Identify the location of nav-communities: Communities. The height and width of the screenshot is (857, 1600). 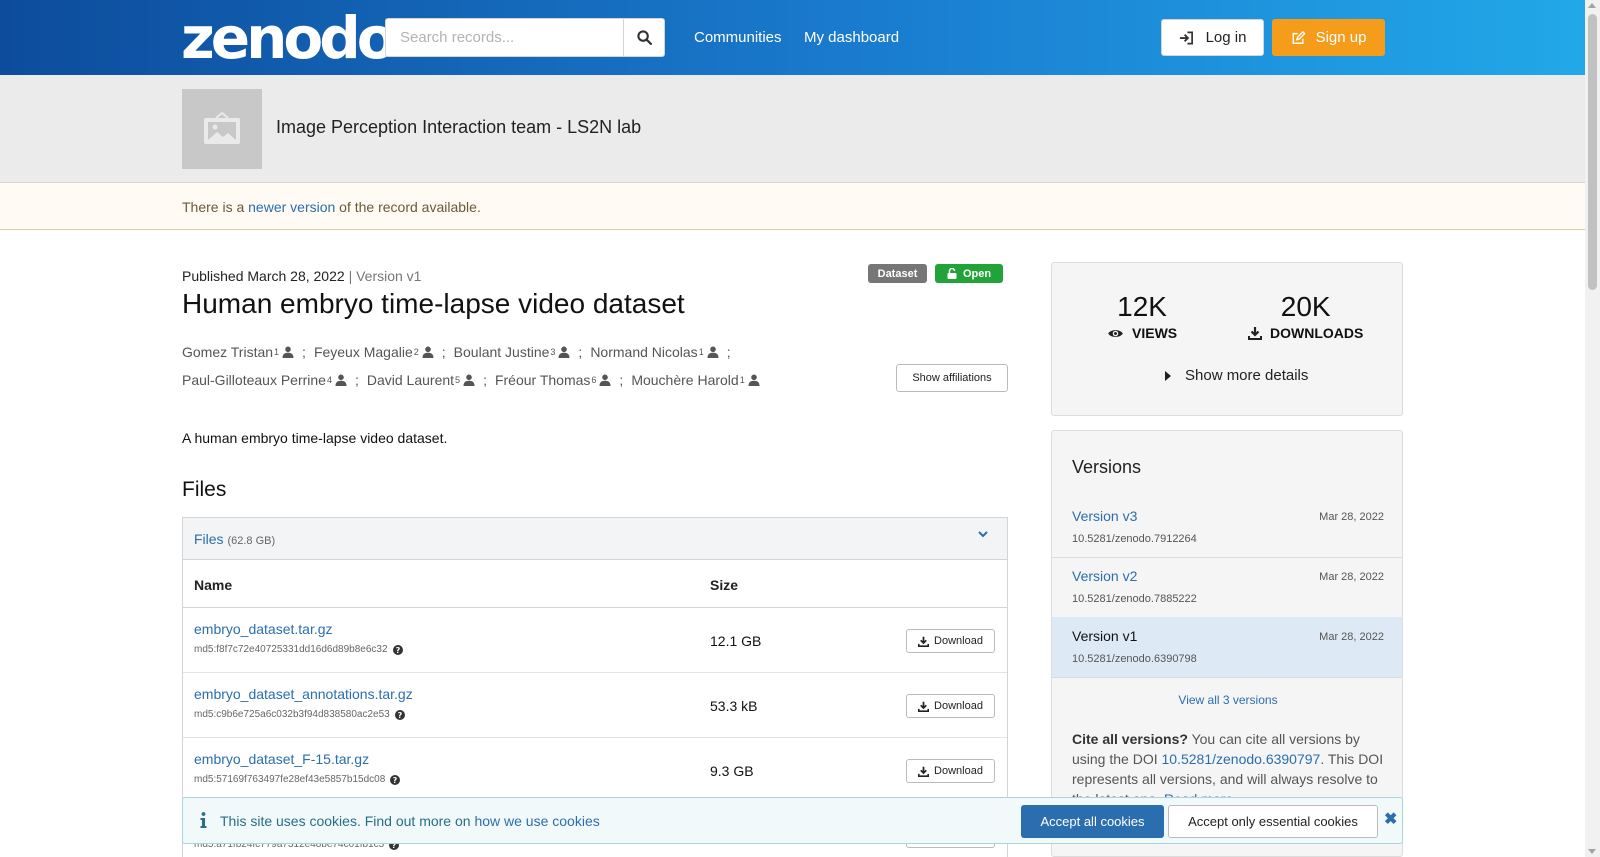
(738, 37).